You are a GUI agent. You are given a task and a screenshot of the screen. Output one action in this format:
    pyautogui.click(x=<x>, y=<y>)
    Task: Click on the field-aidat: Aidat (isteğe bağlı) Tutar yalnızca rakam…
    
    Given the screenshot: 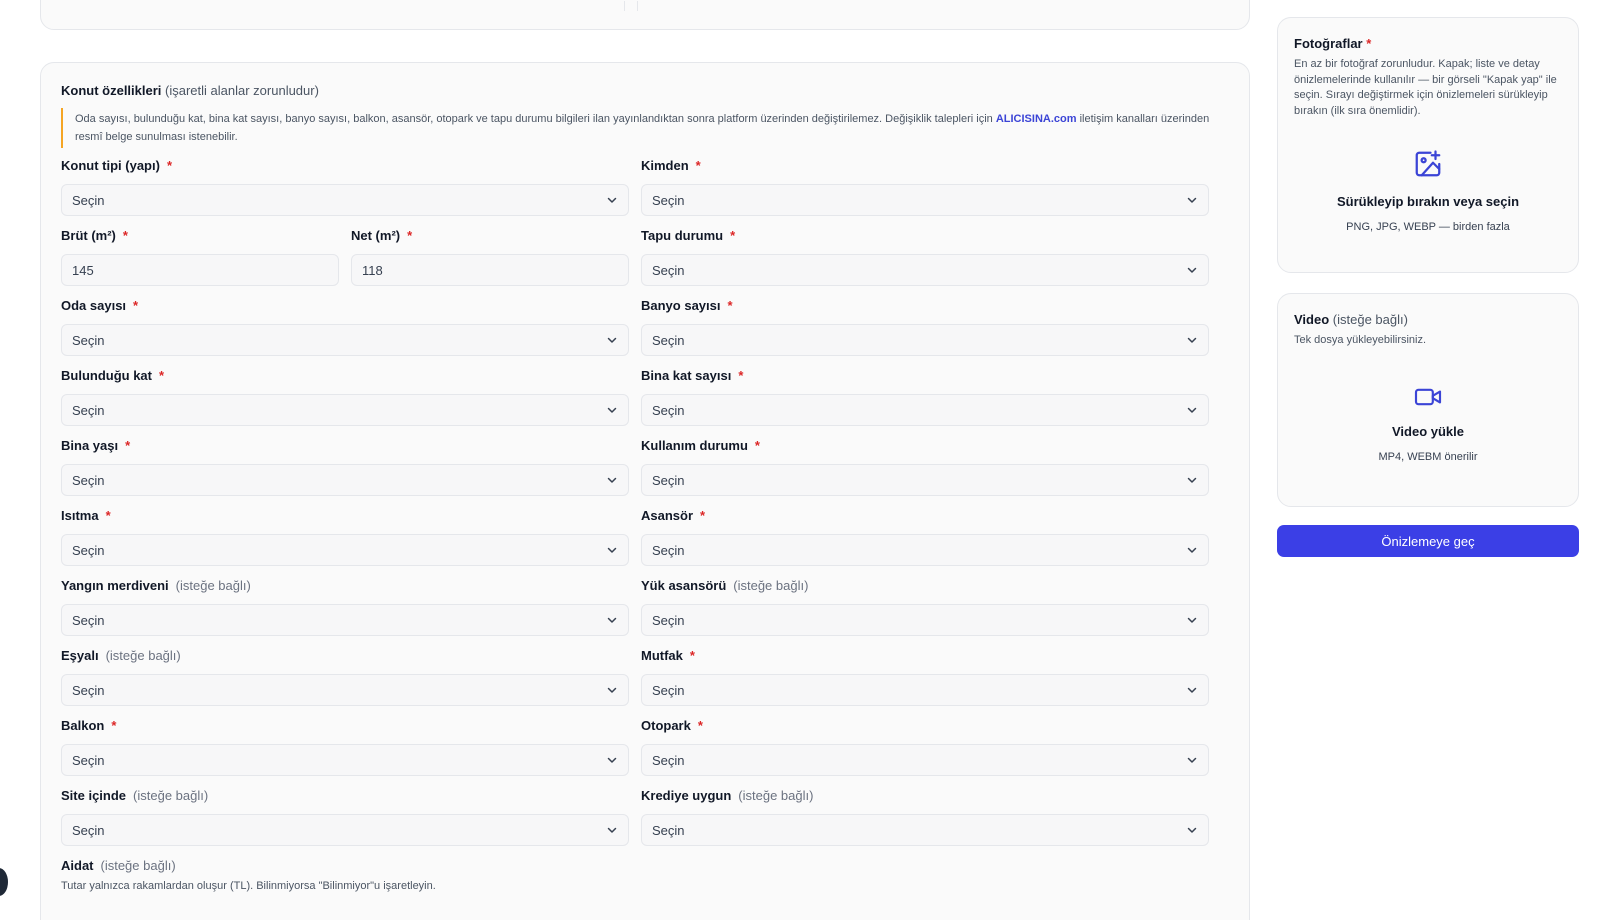 What is the action you would take?
    pyautogui.click(x=345, y=889)
    